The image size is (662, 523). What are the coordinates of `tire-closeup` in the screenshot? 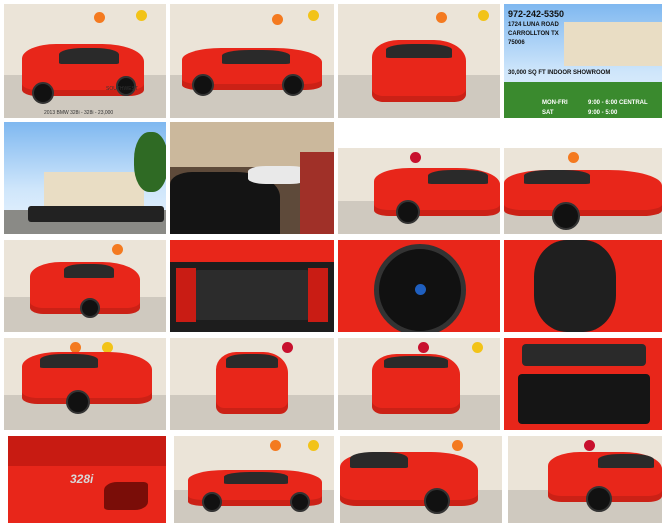 It's located at (575, 286).